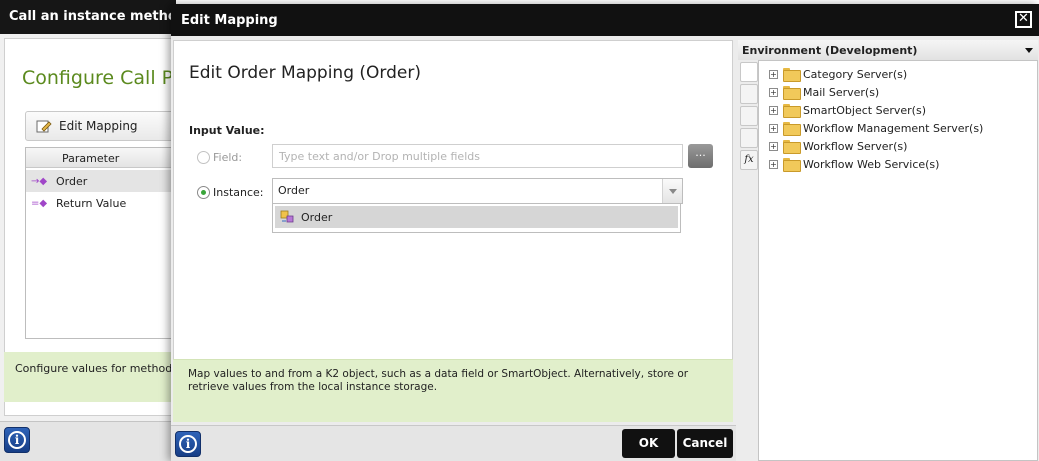 The height and width of the screenshot is (461, 1039). I want to click on edit-mapping-titlebar: Edit Mapping ✕, so click(605, 20).